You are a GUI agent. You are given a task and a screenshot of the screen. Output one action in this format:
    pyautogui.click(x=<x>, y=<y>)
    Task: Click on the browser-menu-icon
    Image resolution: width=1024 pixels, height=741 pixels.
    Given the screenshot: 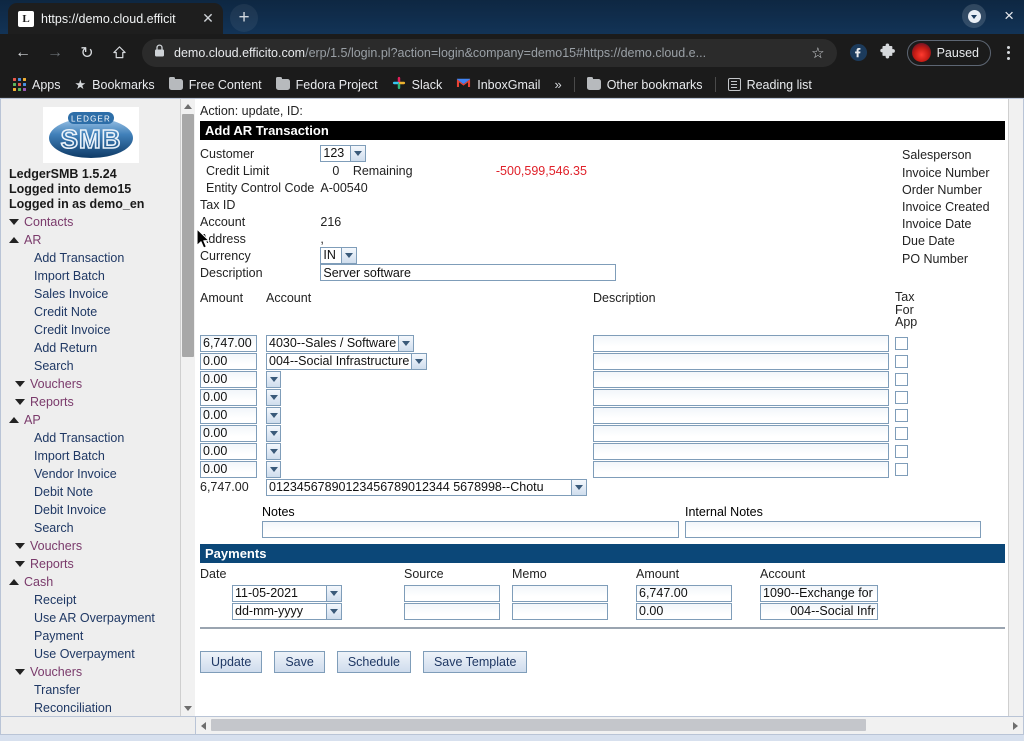 What is the action you would take?
    pyautogui.click(x=1008, y=52)
    